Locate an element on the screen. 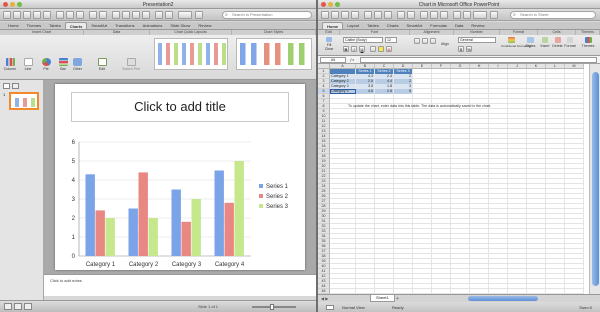 Image resolution: width=600 pixels, height=312 pixels. line-chart-button: Line is located at coordinates (28, 64).